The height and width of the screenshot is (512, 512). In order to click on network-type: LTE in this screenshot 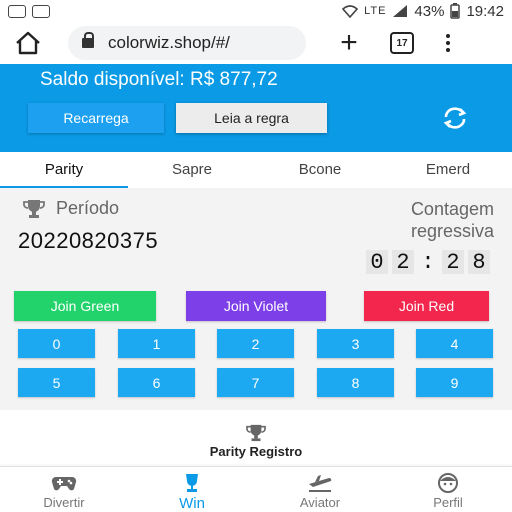, I will do `click(375, 11)`.